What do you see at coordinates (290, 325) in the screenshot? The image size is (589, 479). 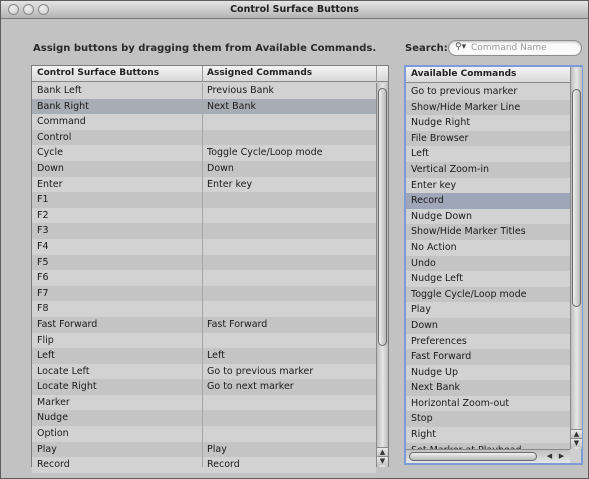 I see `assigned-command-cell: Fast Forward` at bounding box center [290, 325].